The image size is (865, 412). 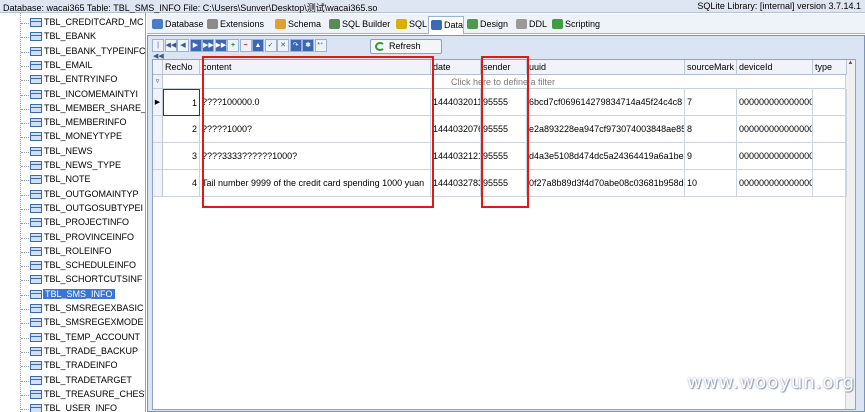 I want to click on nav-delete-button: −, so click(x=245, y=45).